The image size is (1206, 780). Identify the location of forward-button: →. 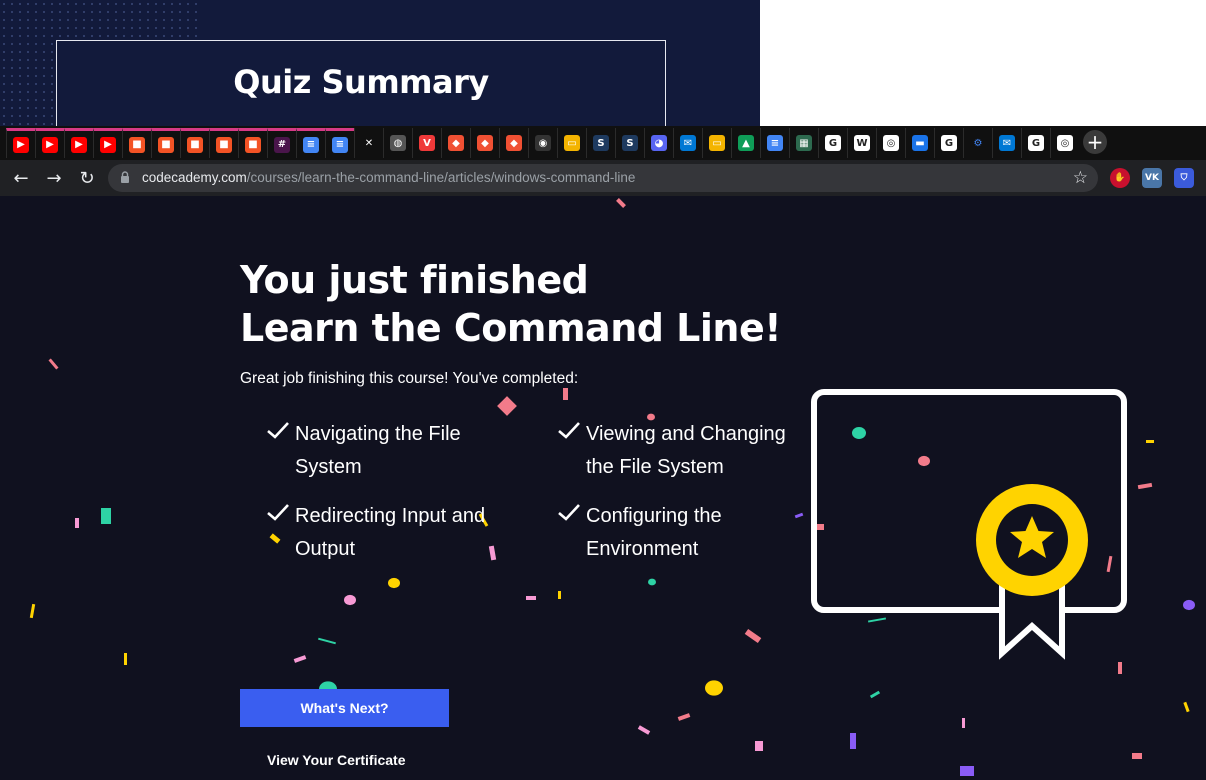
(54, 178).